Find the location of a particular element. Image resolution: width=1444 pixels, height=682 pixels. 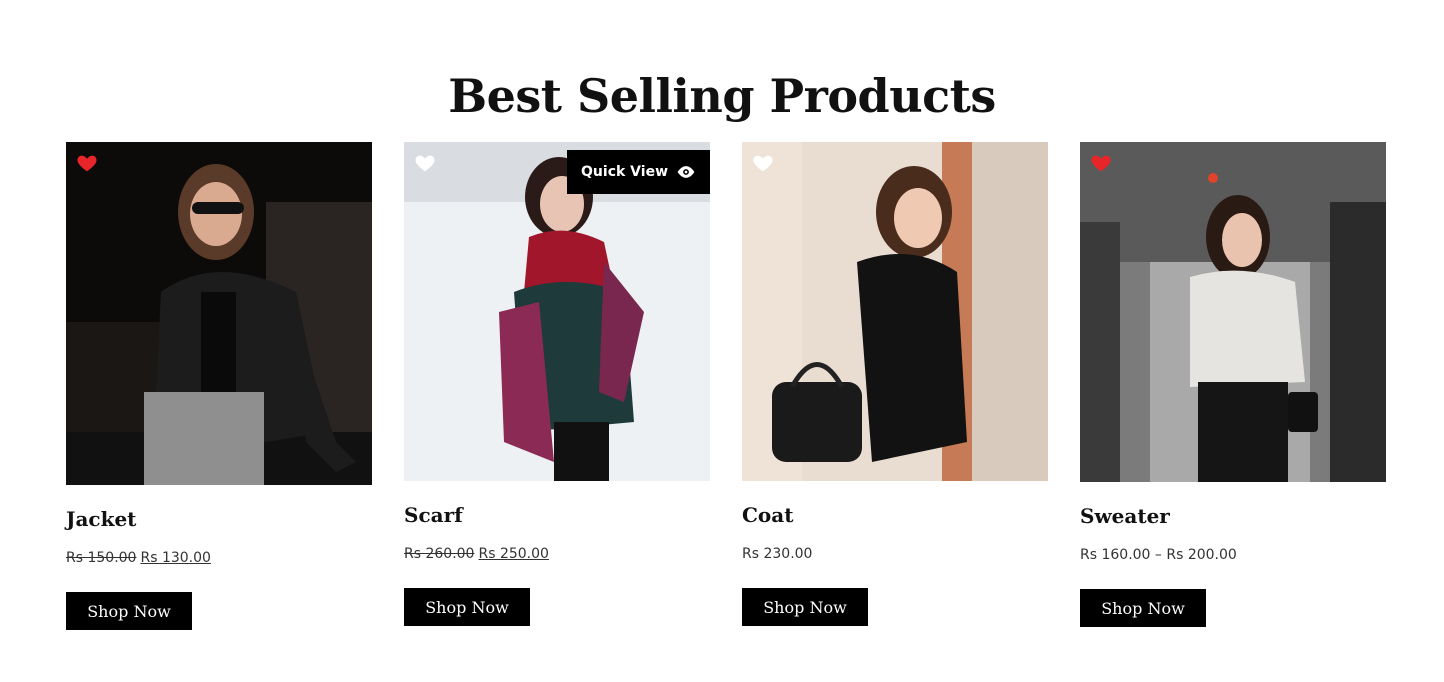

coat-photo is located at coordinates (895, 311).